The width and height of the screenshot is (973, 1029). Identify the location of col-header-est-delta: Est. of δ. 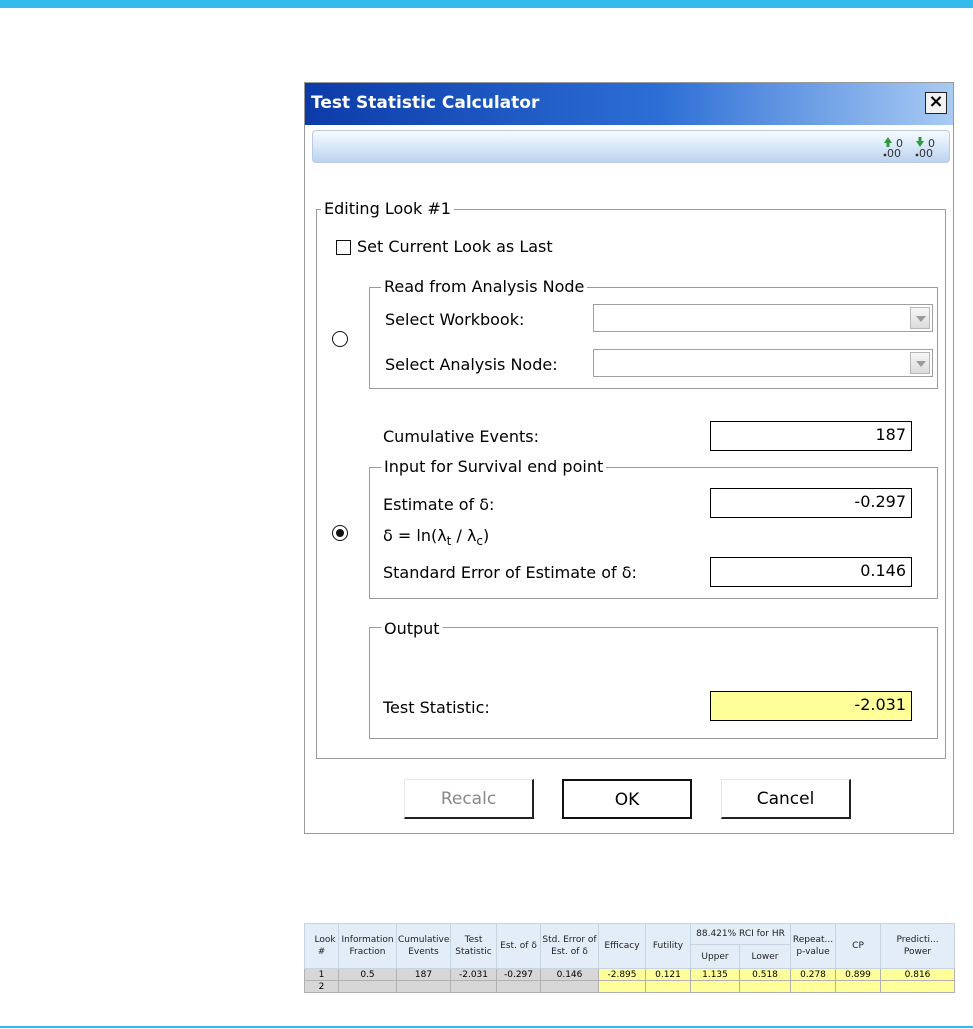
(518, 946).